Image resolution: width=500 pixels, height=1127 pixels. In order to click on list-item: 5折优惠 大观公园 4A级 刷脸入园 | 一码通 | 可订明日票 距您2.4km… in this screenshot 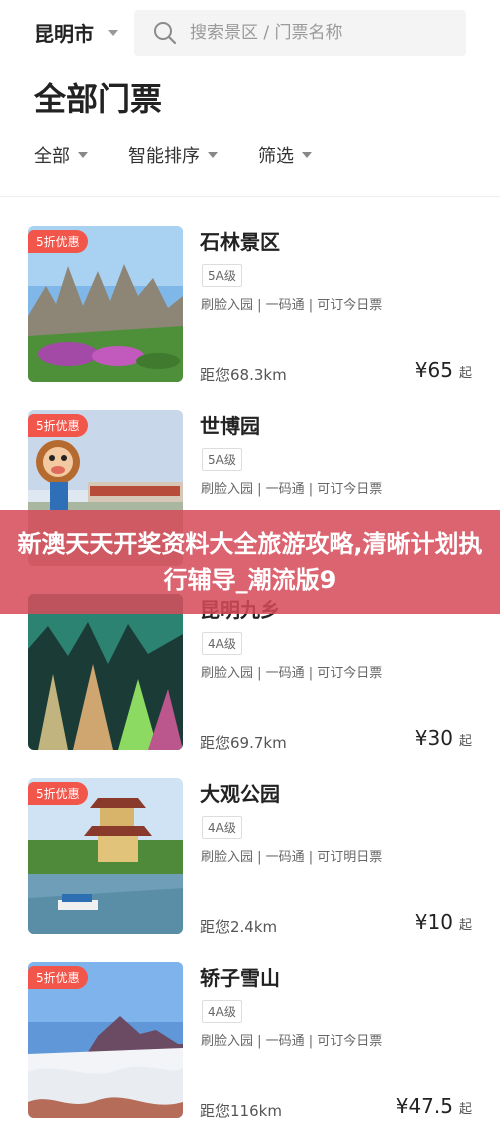, I will do `click(253, 857)`.